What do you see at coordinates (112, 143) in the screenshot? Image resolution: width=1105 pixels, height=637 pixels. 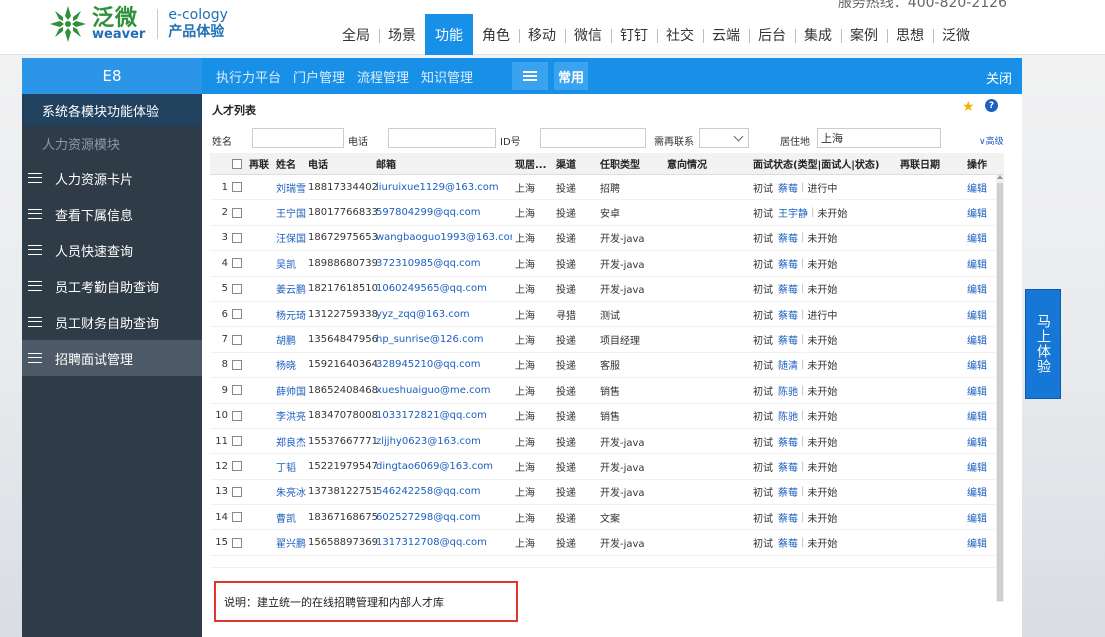 I see `sidebar-subtitle: 人力资源模块` at bounding box center [112, 143].